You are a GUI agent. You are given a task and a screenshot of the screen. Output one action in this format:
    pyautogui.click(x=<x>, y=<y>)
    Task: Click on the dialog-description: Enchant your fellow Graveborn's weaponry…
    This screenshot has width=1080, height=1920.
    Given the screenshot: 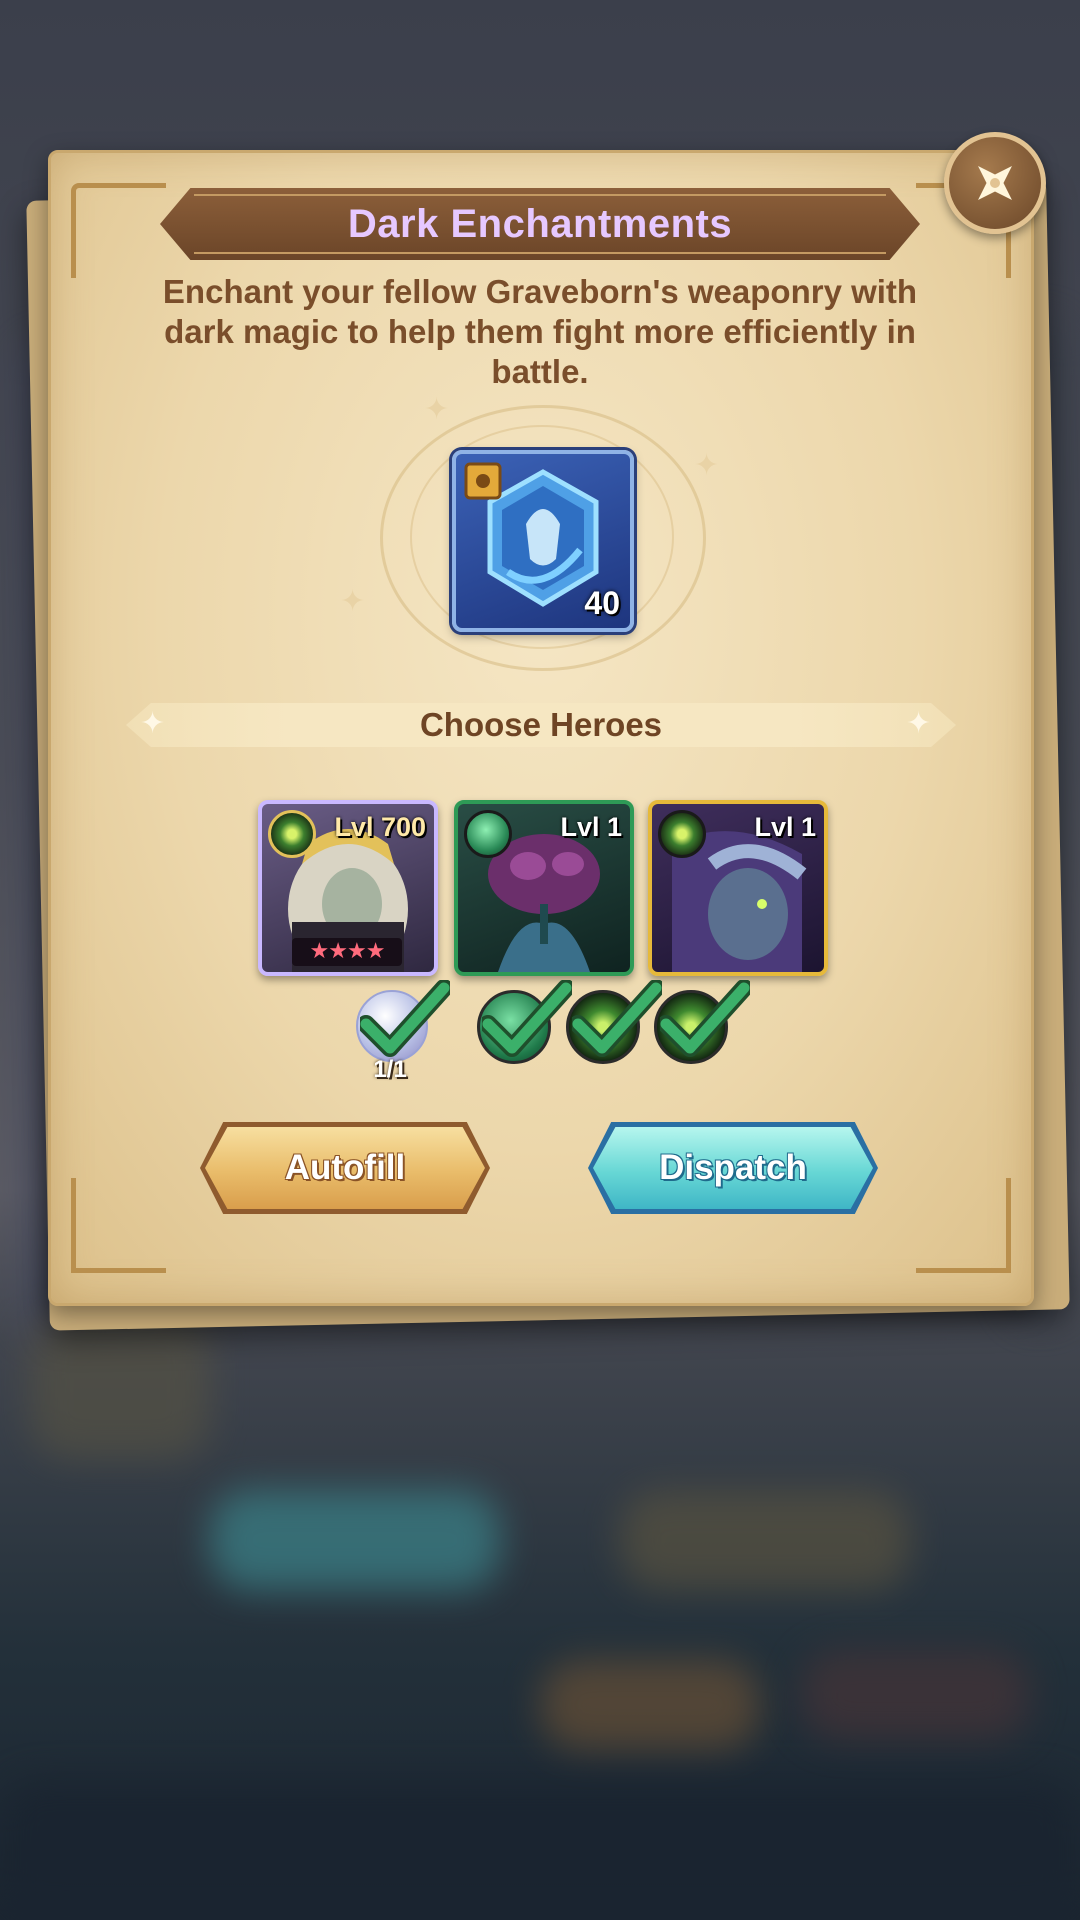 What is the action you would take?
    pyautogui.click(x=540, y=331)
    